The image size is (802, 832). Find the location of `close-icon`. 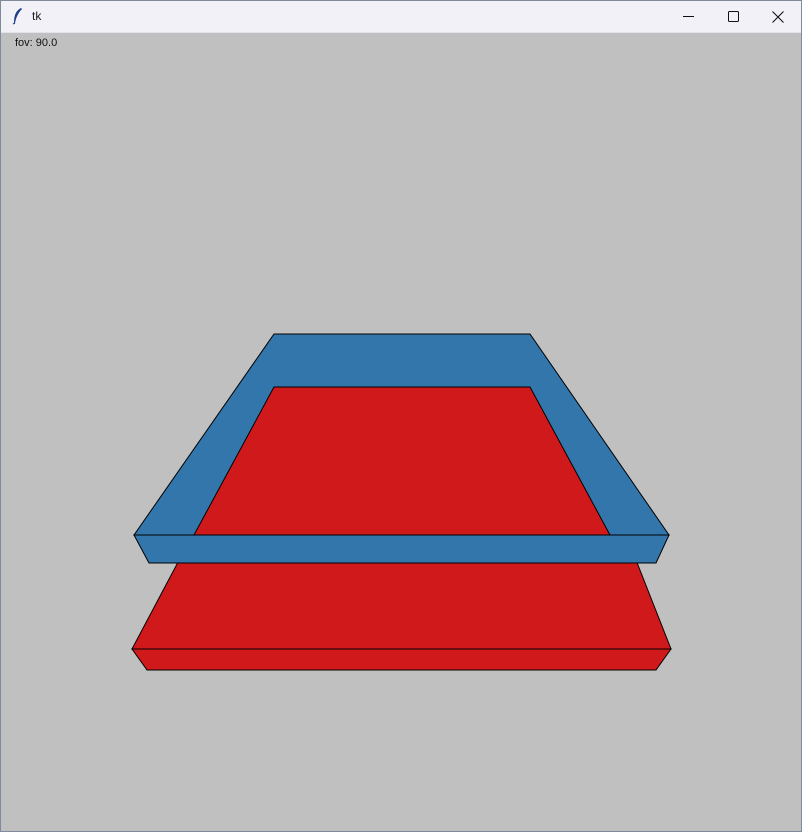

close-icon is located at coordinates (778, 16).